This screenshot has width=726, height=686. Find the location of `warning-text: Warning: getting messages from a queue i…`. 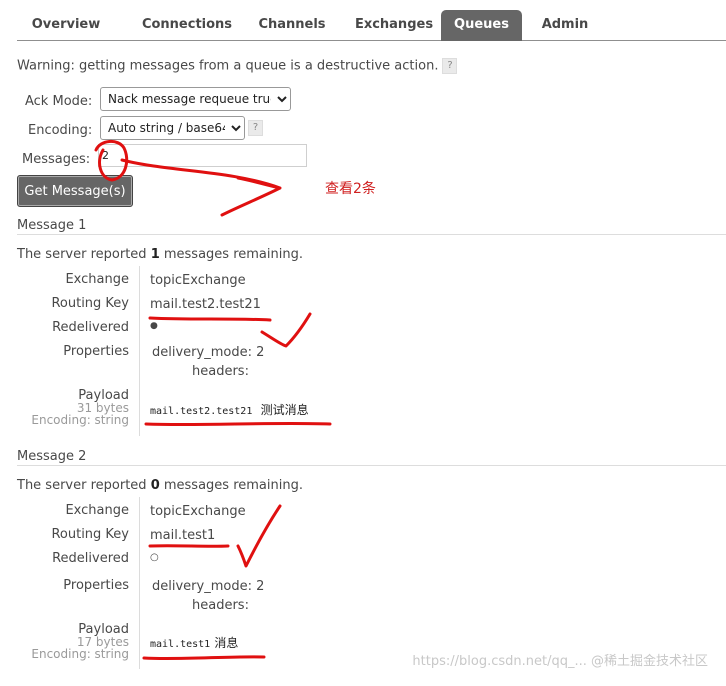

warning-text: Warning: getting messages from a queue i… is located at coordinates (228, 66).